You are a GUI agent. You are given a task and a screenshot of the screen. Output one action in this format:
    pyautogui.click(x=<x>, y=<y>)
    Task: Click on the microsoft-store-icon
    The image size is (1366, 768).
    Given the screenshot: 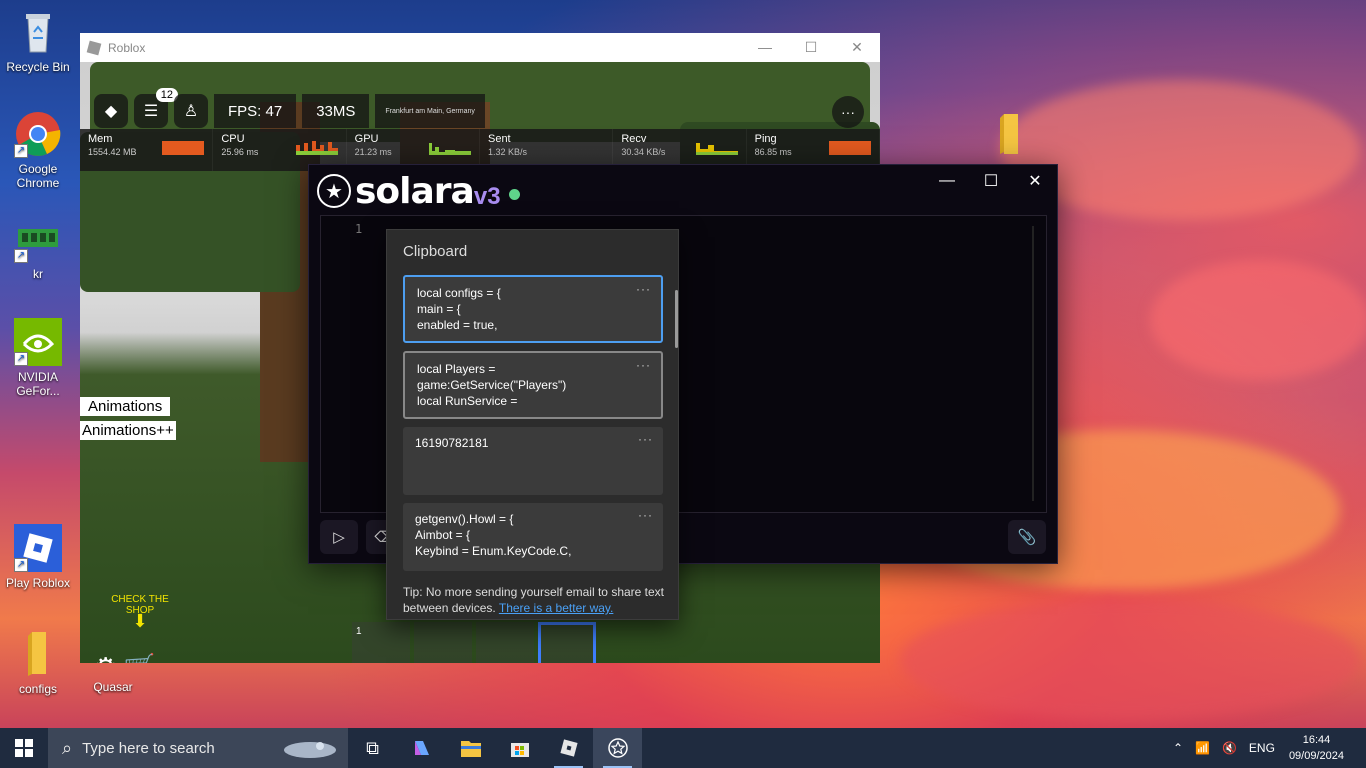 What is the action you would take?
    pyautogui.click(x=519, y=748)
    